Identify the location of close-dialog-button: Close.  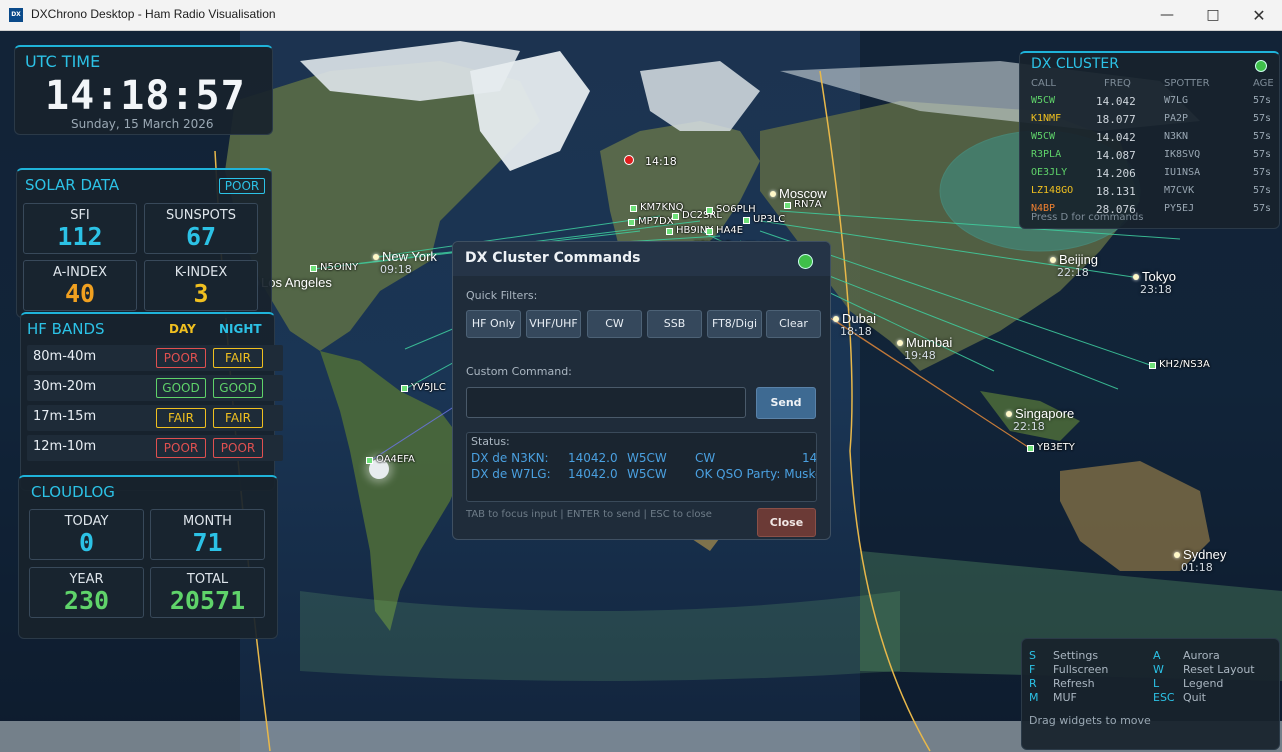
(786, 522).